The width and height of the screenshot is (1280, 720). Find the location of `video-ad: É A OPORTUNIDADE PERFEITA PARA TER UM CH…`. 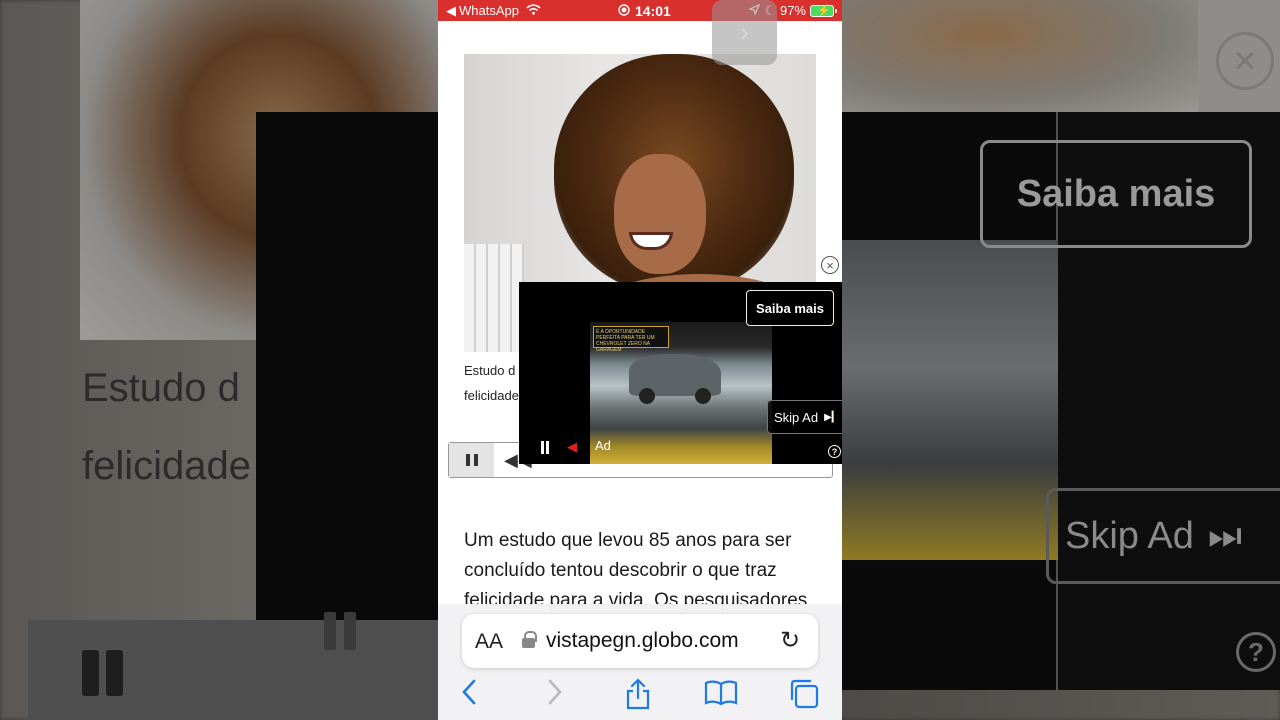

video-ad: É A OPORTUNIDADE PERFEITA PARA TER UM CH… is located at coordinates (680, 373).